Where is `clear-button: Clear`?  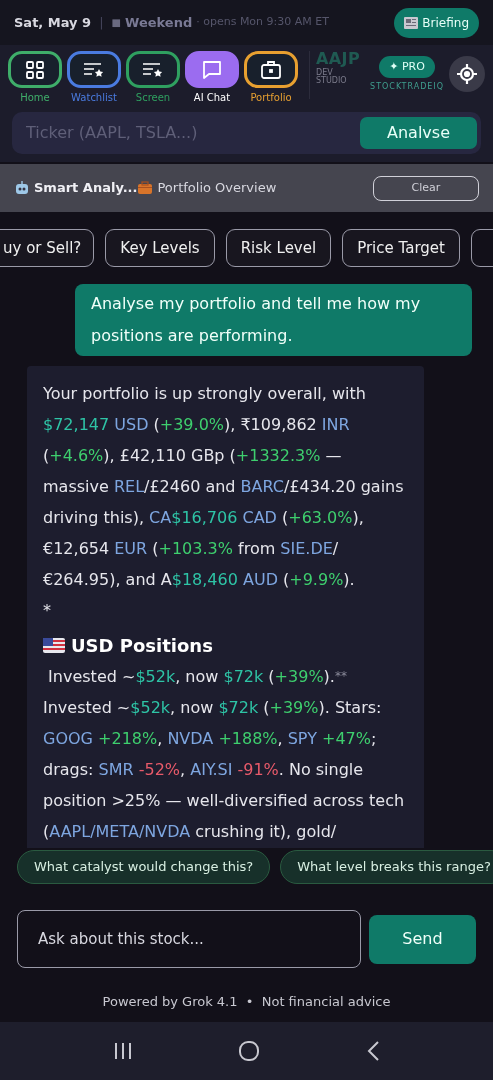 clear-button: Clear is located at coordinates (426, 188).